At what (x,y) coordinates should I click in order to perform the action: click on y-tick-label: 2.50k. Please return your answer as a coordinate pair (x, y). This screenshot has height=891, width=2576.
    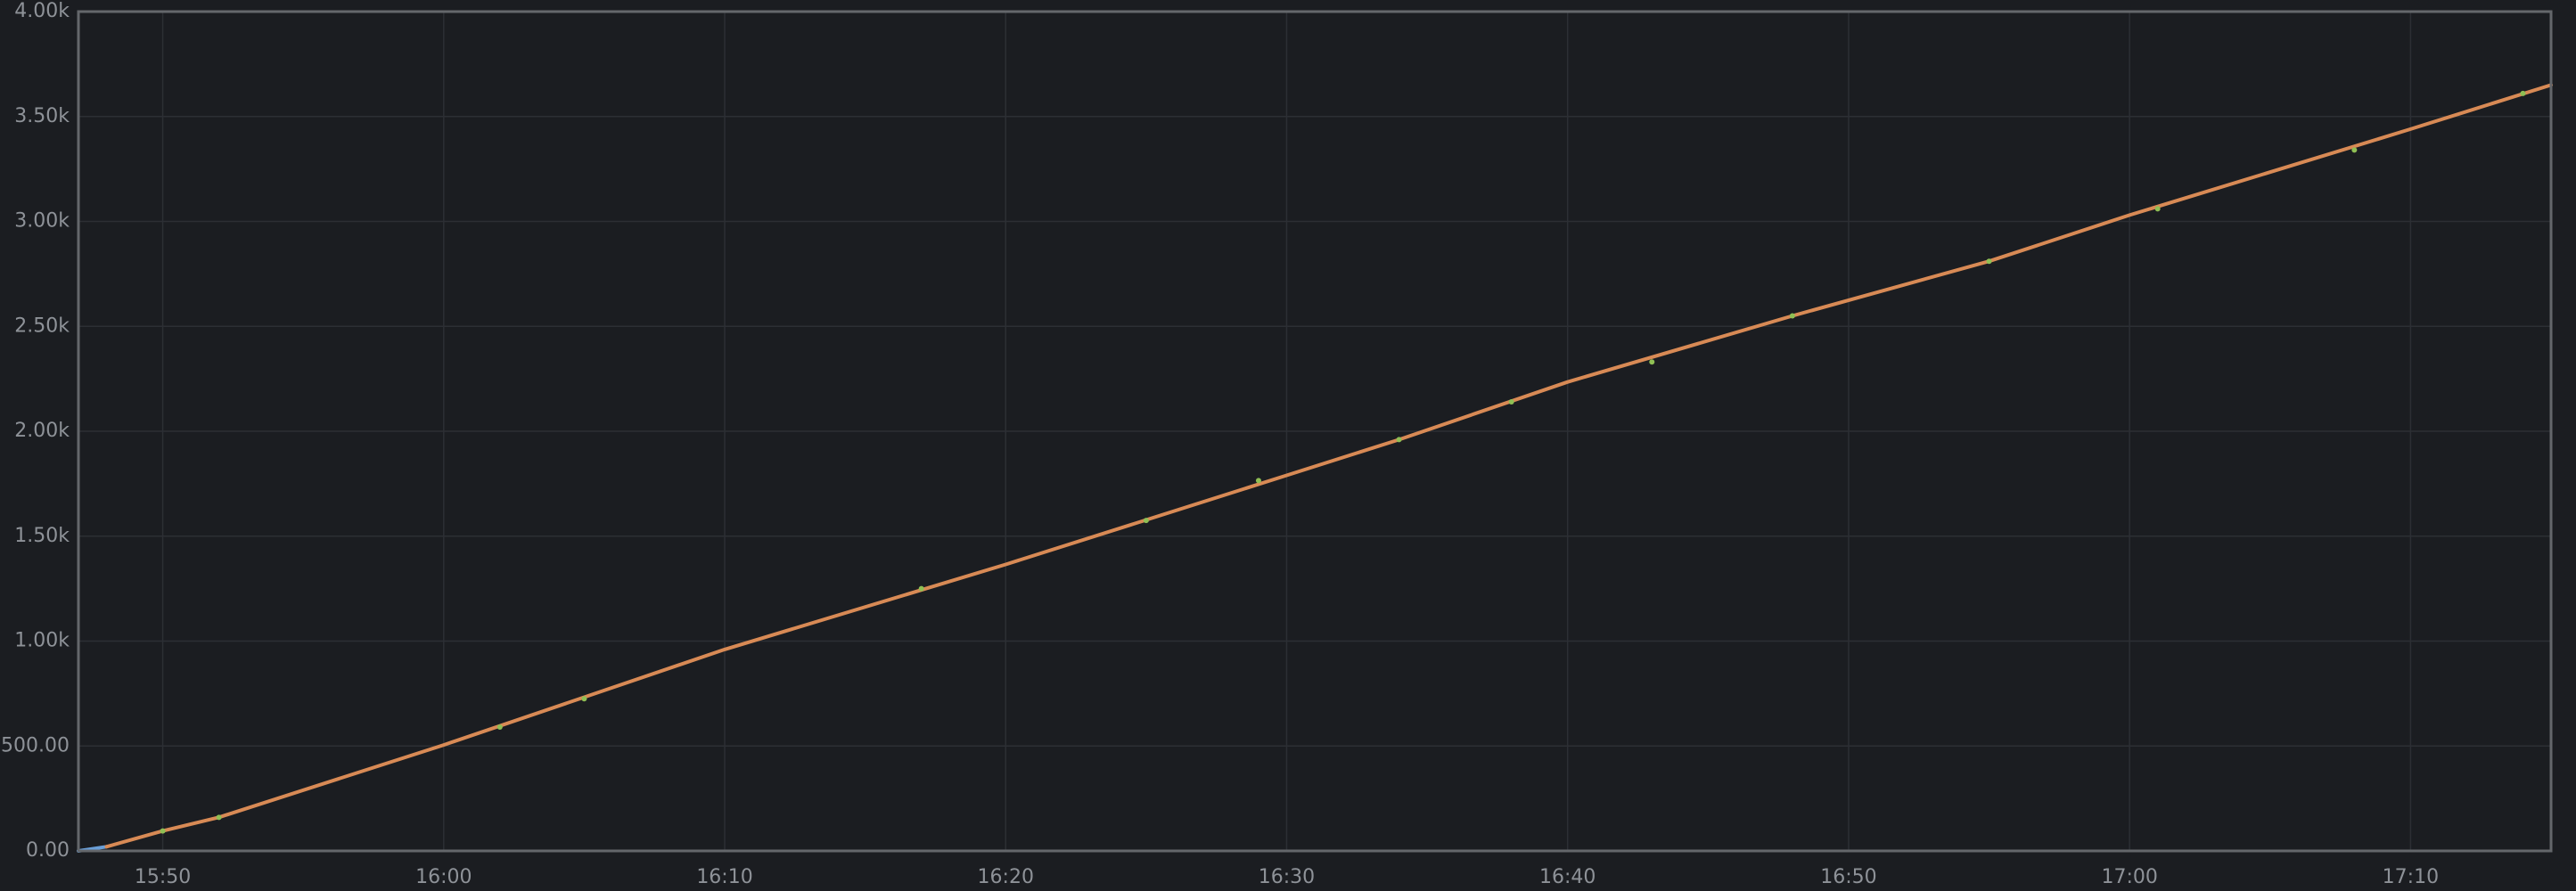
    Looking at the image, I should click on (42, 326).